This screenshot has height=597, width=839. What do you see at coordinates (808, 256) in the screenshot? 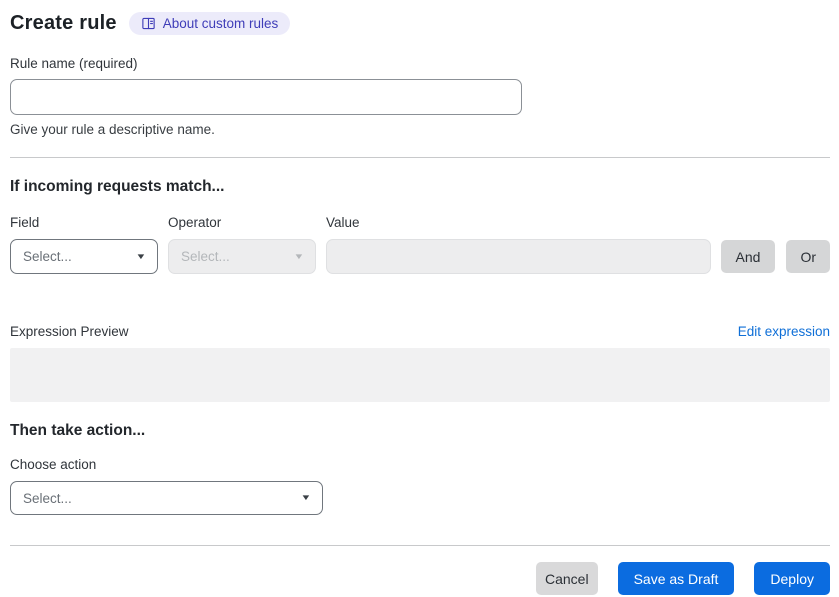
I see `or-button: Or` at bounding box center [808, 256].